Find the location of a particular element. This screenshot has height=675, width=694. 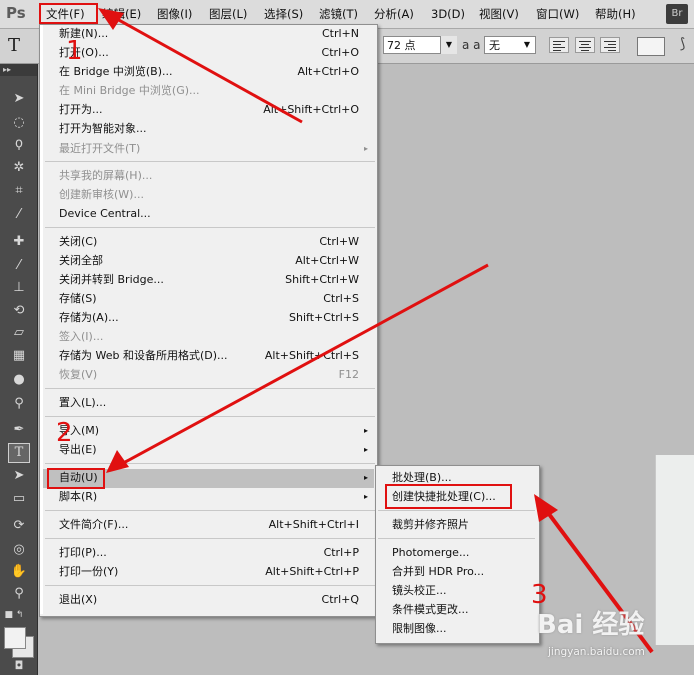

menu-analysis: 分析(A) is located at coordinates (394, 14).